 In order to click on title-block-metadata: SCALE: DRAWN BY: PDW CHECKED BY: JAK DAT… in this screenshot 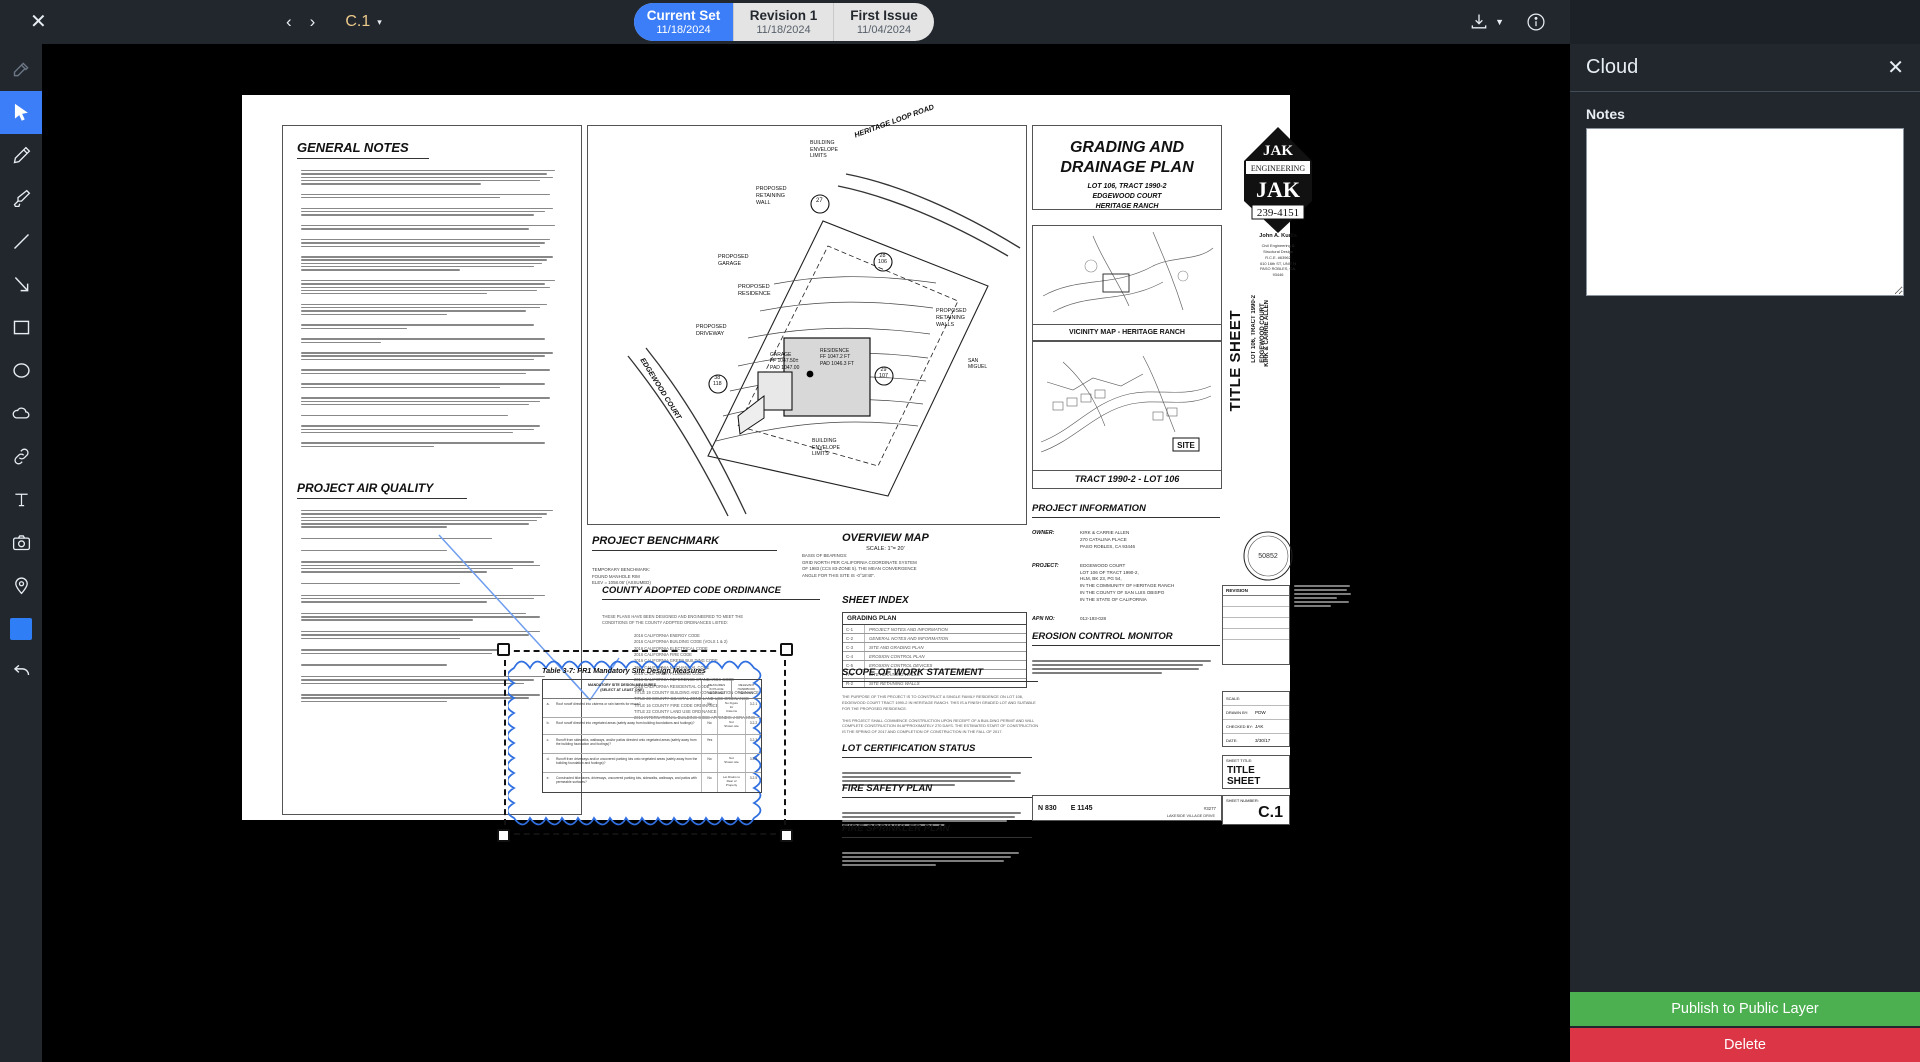, I will do `click(1256, 719)`.